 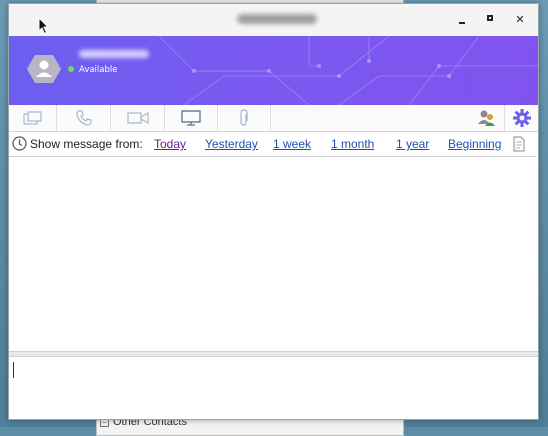 I want to click on message-input, so click(x=272, y=387).